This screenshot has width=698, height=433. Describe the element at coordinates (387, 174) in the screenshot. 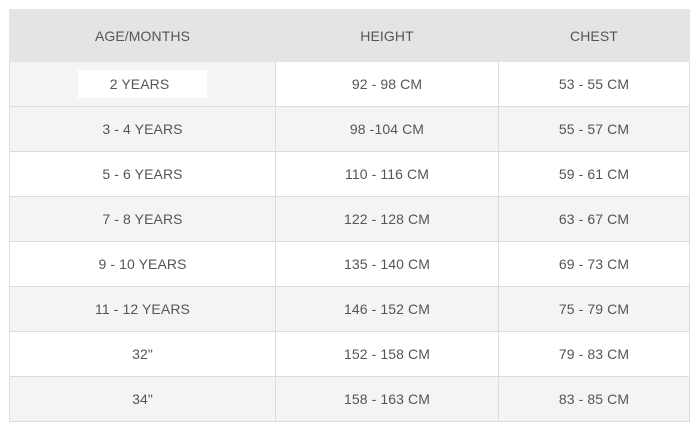

I see `cell-height: 110 - 116 CM` at that location.